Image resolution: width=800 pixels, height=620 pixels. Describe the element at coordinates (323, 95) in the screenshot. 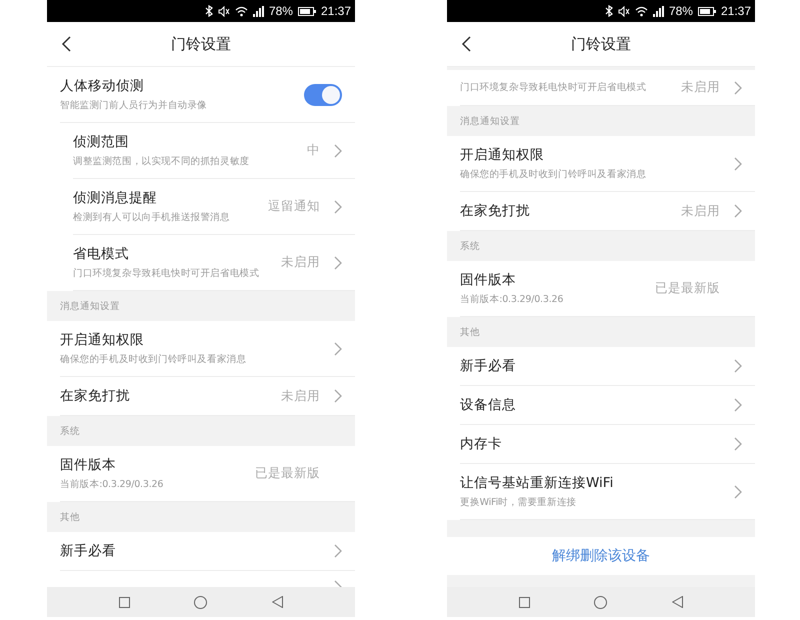

I see `toggle-switch` at that location.